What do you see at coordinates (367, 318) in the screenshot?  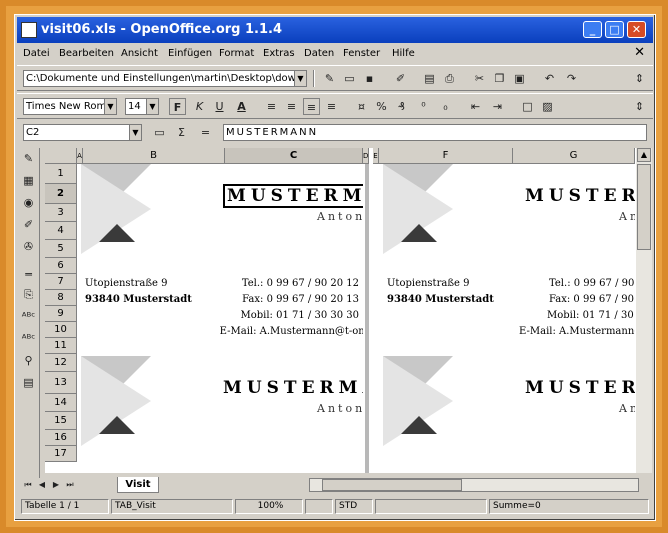 I see `window-split-divider` at bounding box center [367, 318].